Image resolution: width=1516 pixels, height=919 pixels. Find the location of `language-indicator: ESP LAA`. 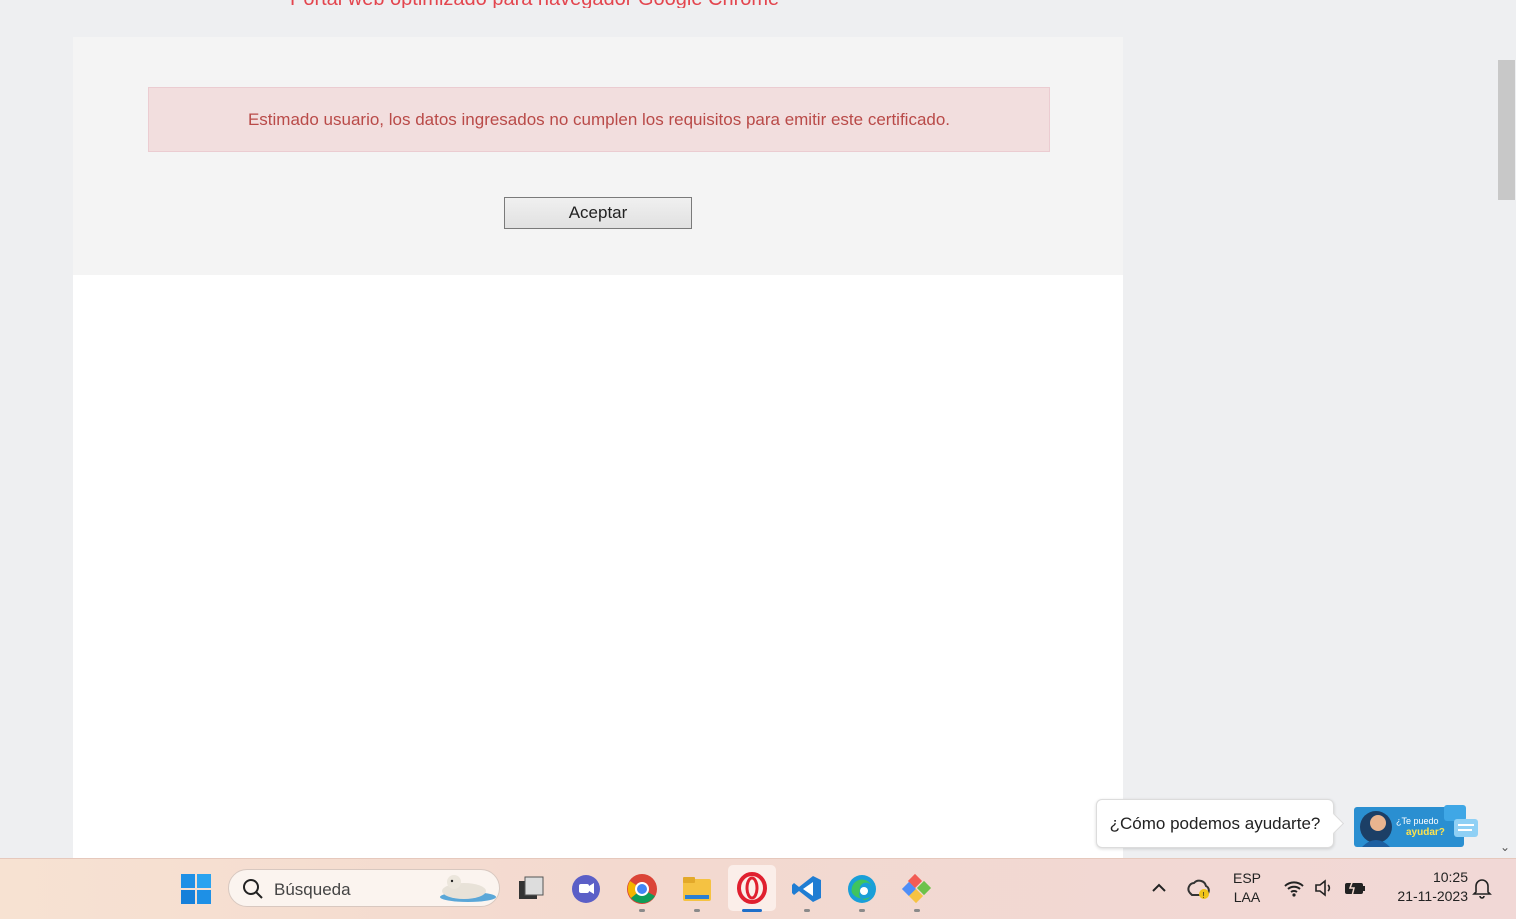

language-indicator: ESP LAA is located at coordinates (1247, 887).